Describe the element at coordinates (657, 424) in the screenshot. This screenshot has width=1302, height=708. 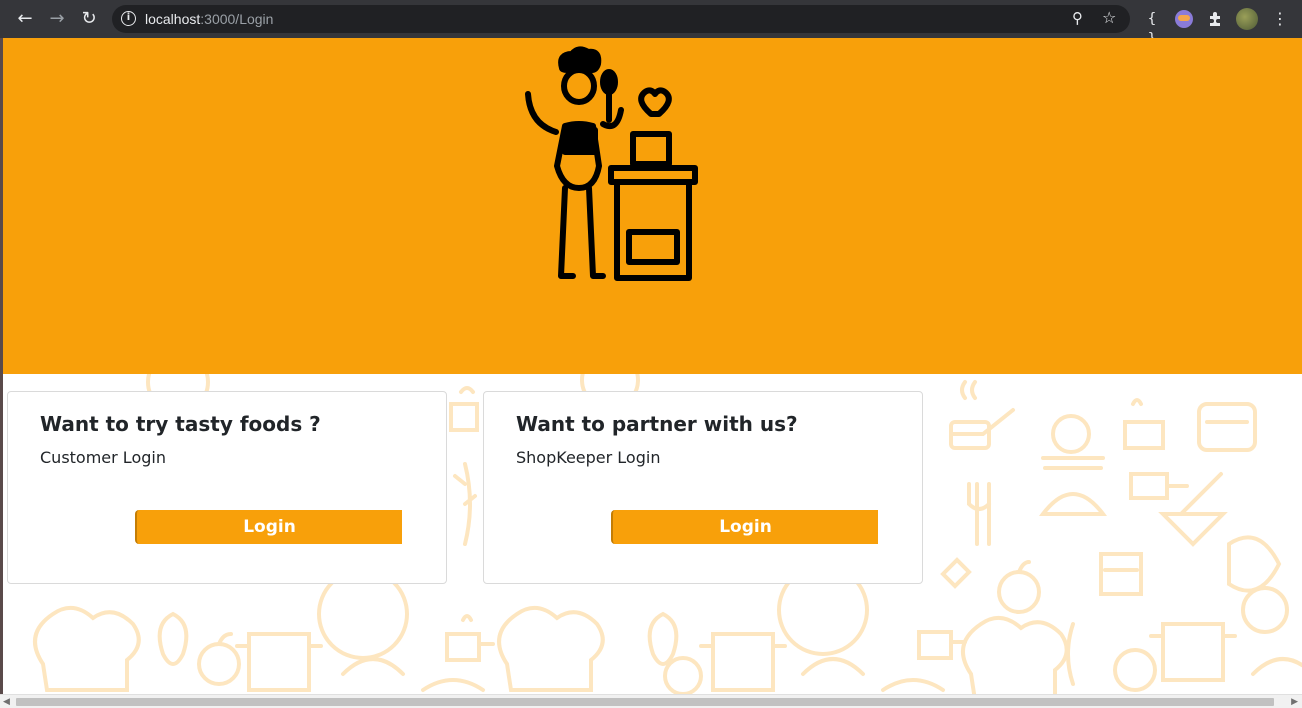
I see `card-title: Want to partner with us?` at that location.